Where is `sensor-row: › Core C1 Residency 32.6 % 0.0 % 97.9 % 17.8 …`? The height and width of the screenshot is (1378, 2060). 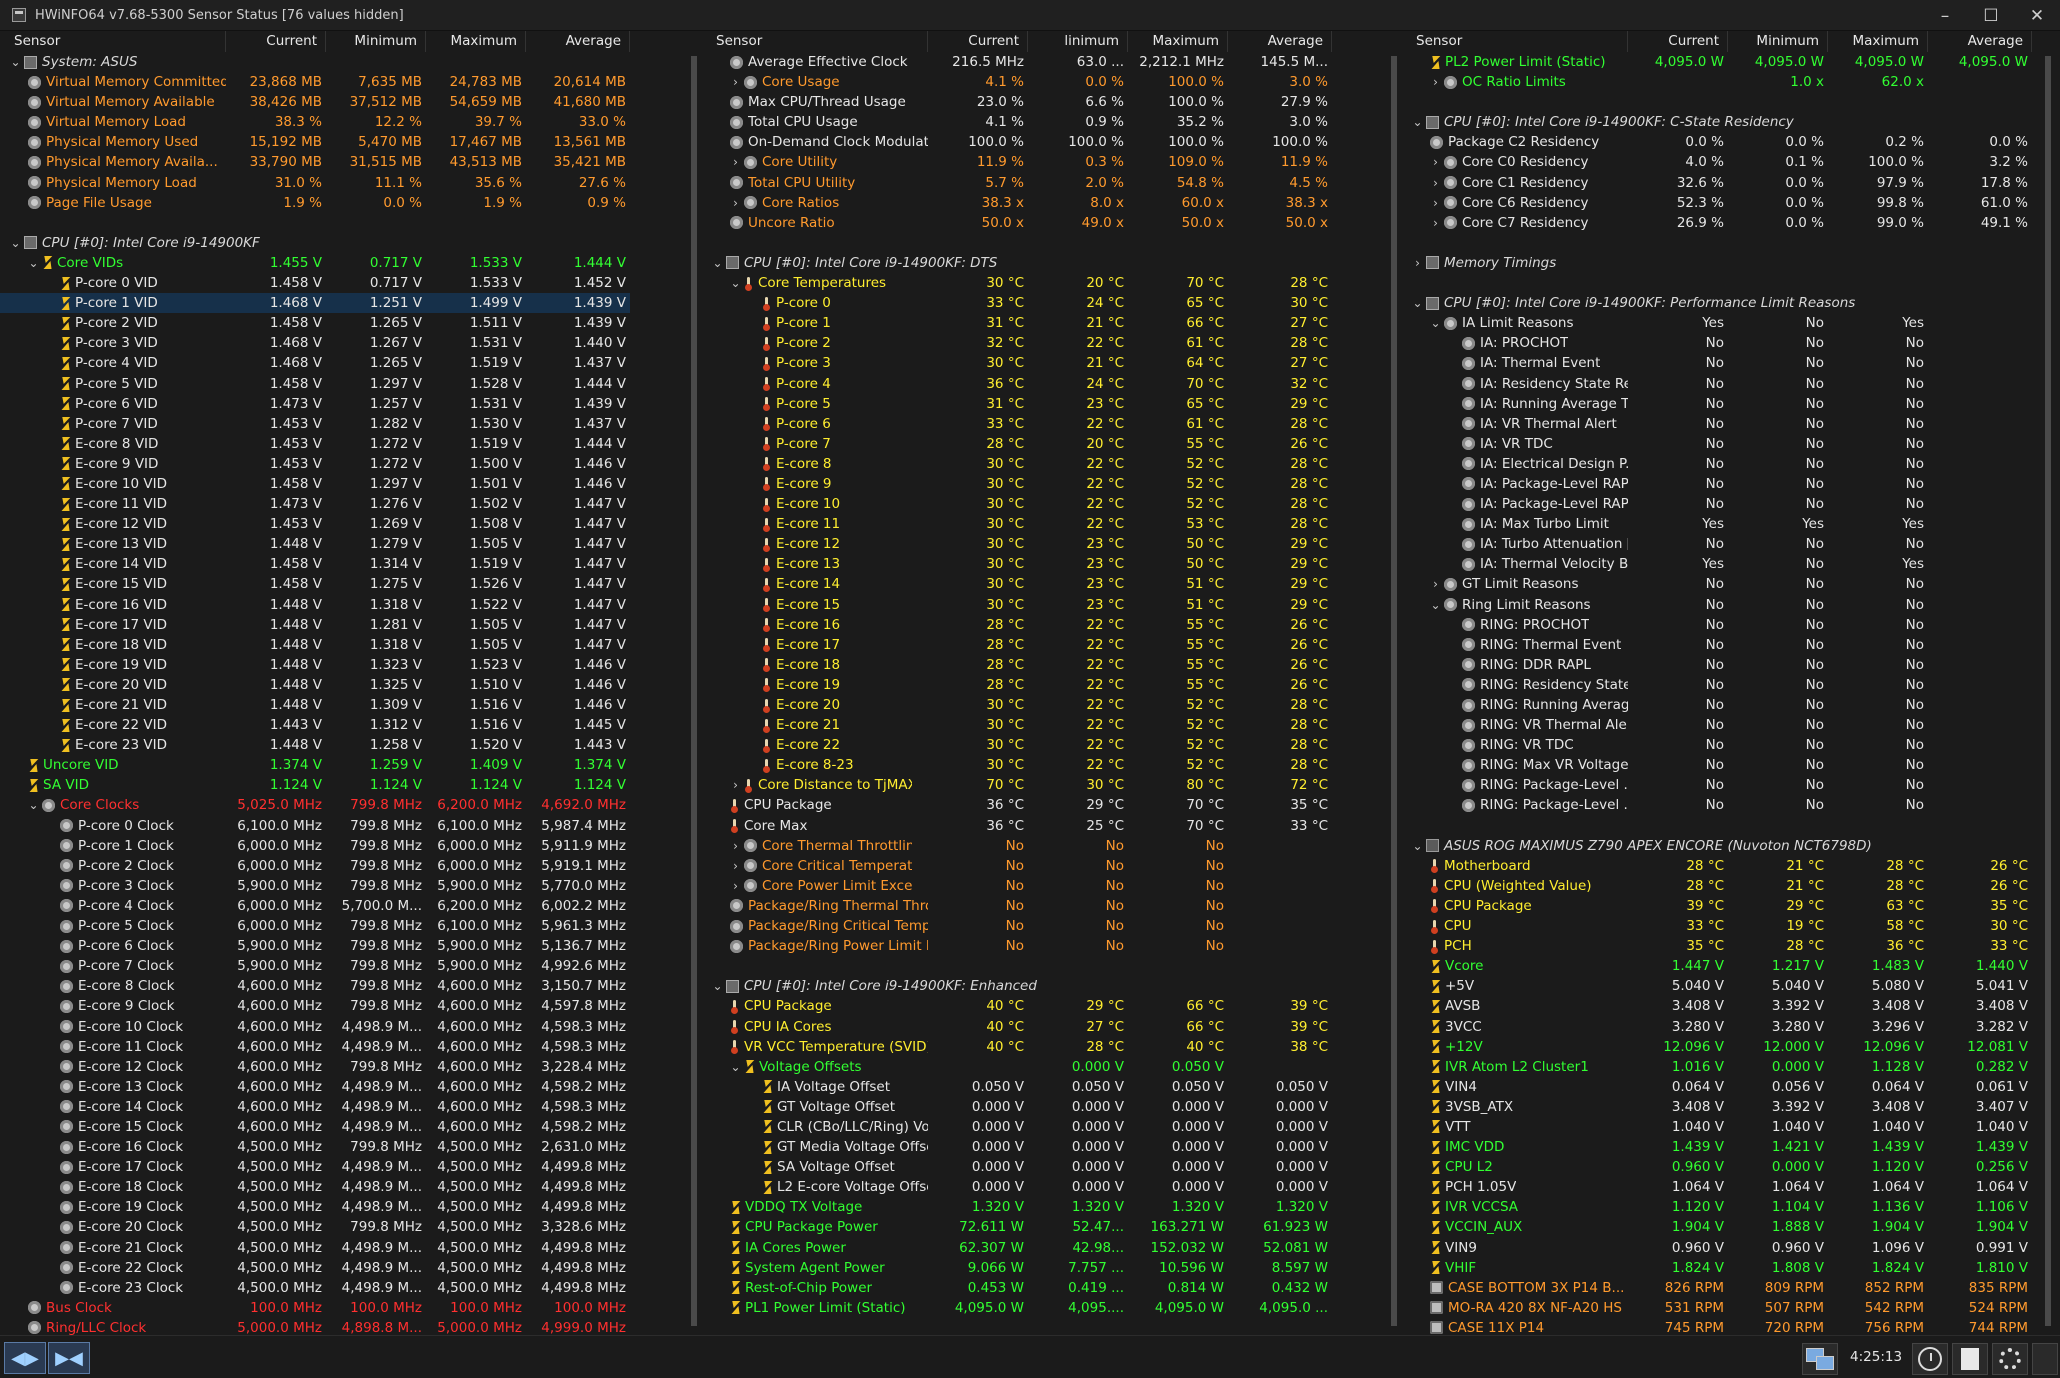 sensor-row: › Core C1 Residency 32.6 % 0.0 % 97.9 % 17.8 … is located at coordinates (1717, 183).